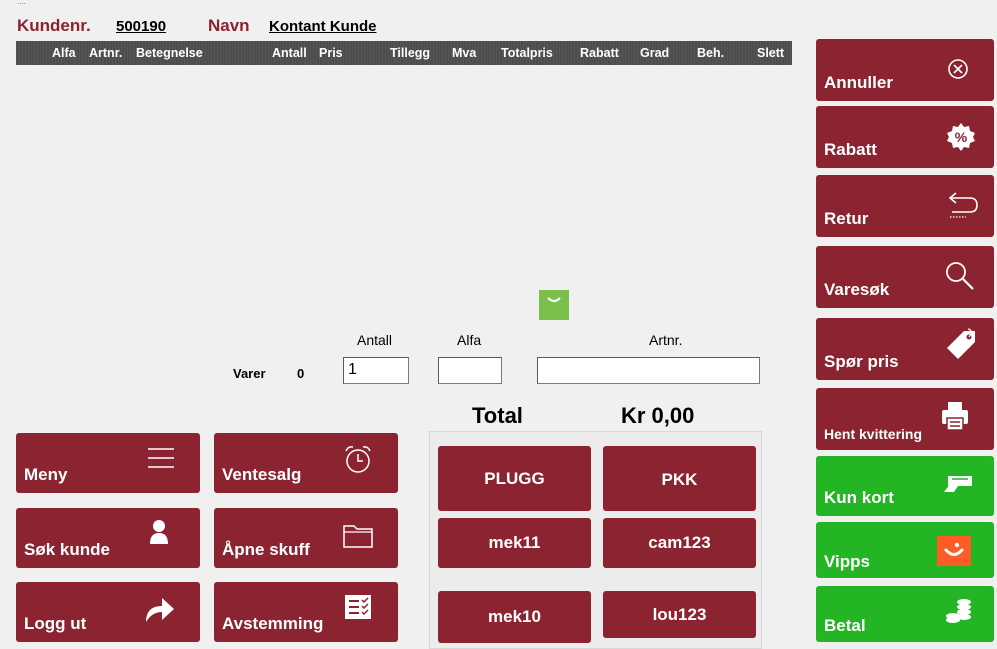 The width and height of the screenshot is (997, 649). I want to click on search-icon, so click(960, 276).